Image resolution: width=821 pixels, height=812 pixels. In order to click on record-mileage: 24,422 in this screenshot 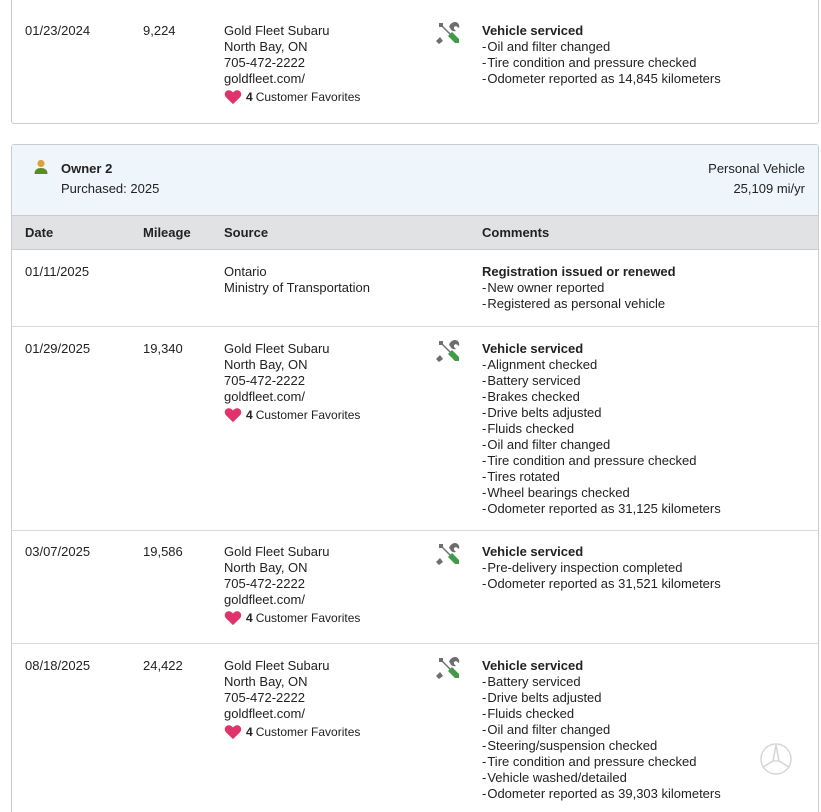, I will do `click(163, 665)`.